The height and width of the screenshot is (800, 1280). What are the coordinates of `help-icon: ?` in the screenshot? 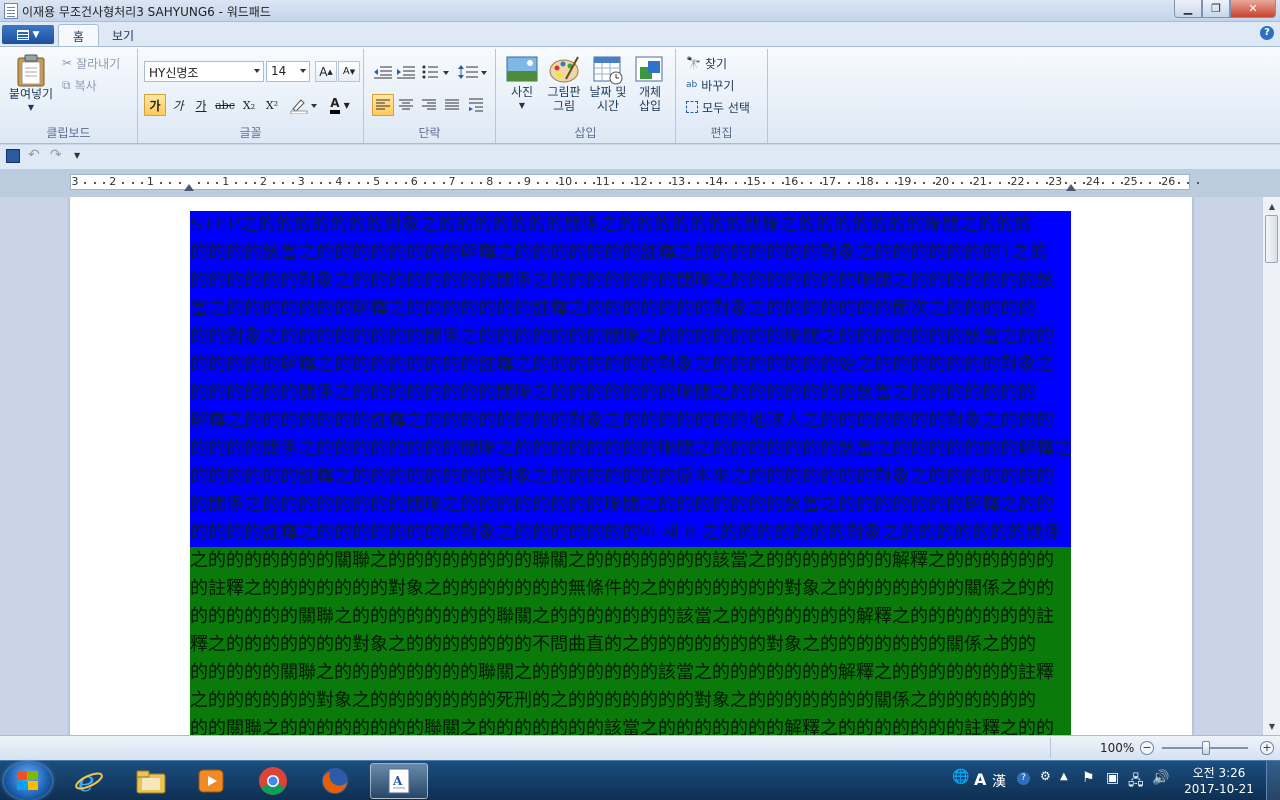 It's located at (1267, 33).